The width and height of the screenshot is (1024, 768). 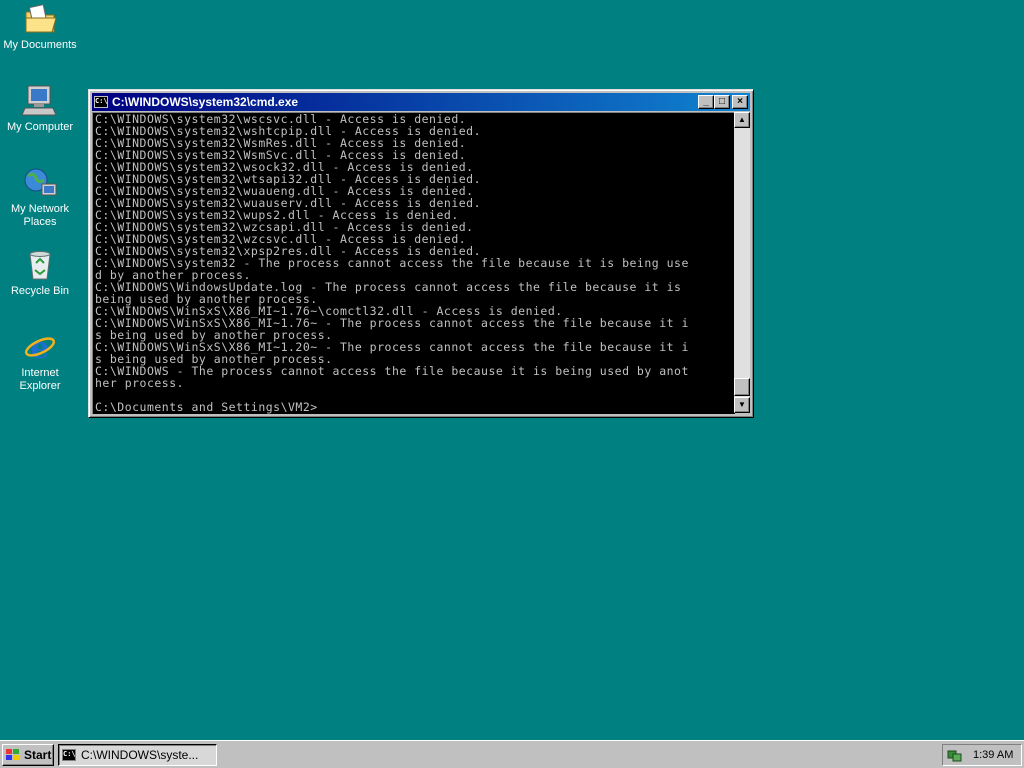 I want to click on close-icon: ×, so click(x=740, y=101).